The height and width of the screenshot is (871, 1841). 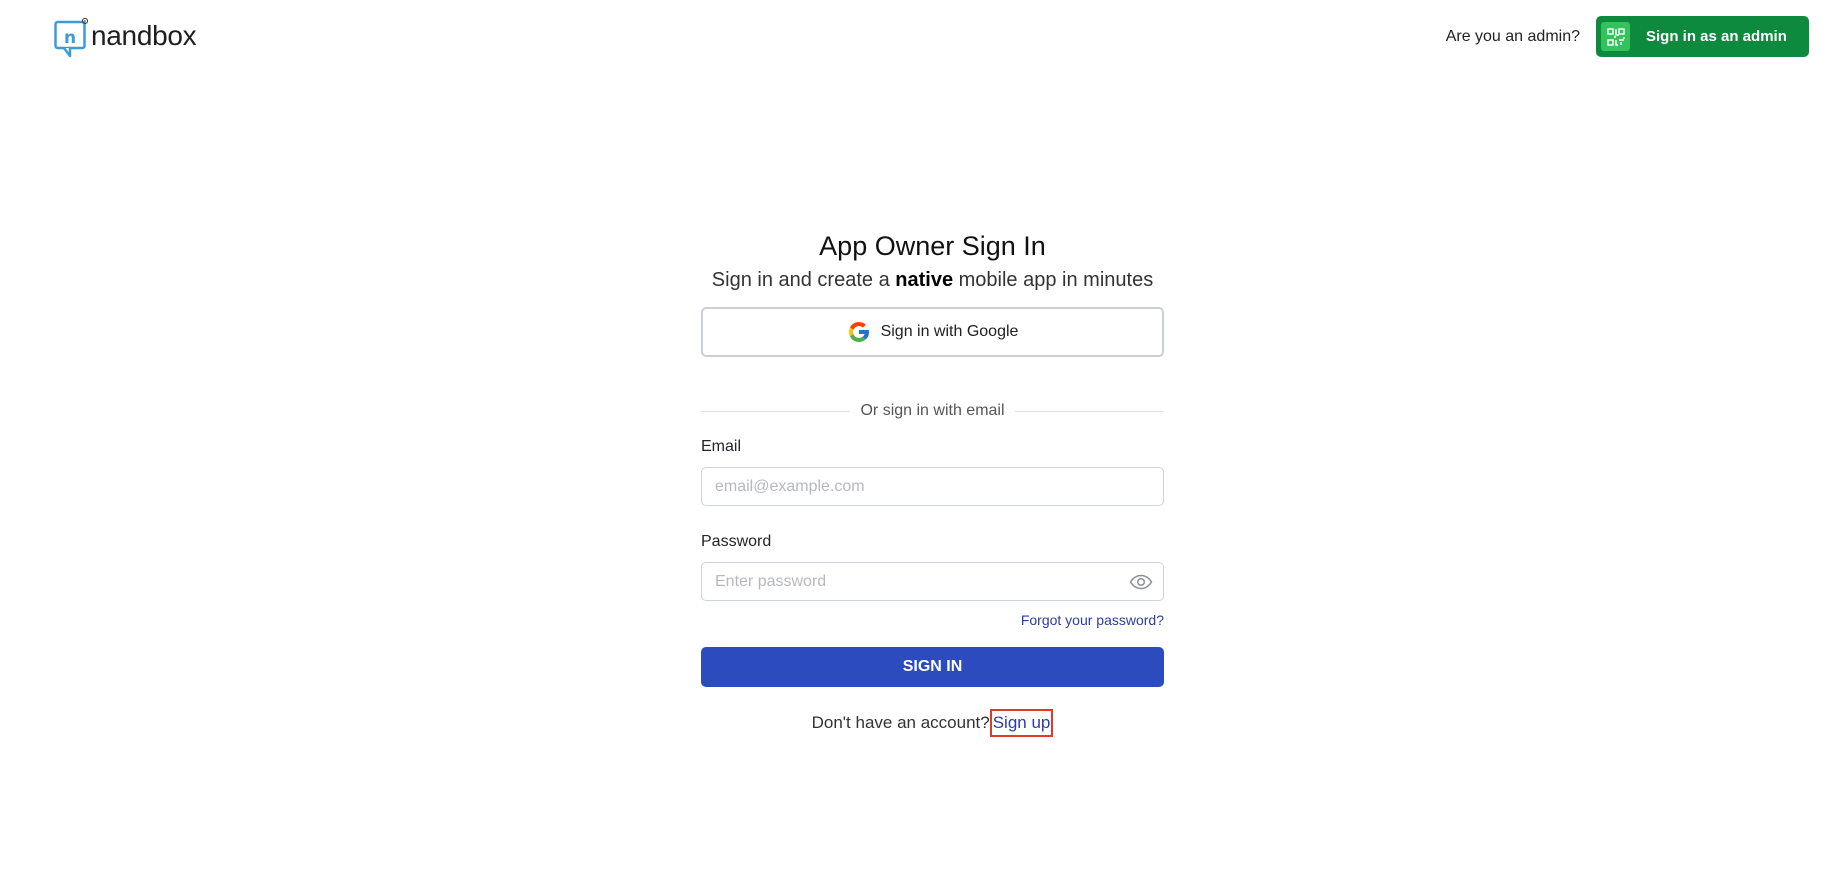 I want to click on admin-question: Are you an admin?, so click(x=1512, y=36).